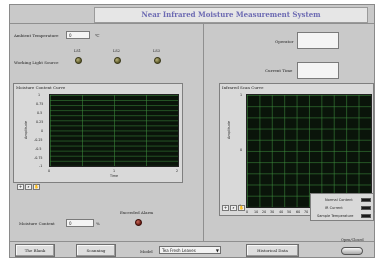 The height and width of the screenshot is (261, 383). I want to click on x-tick: 2, so click(177, 171).